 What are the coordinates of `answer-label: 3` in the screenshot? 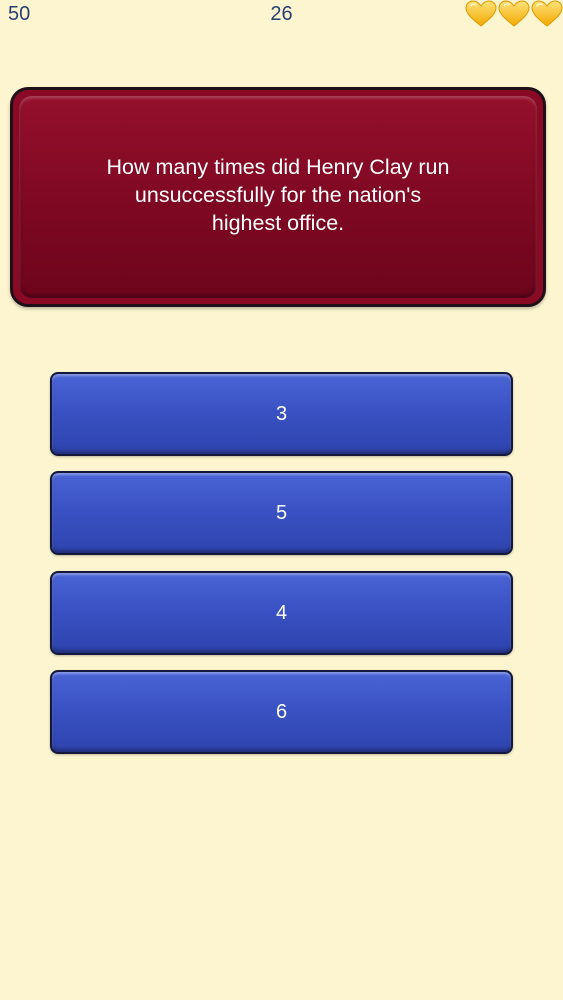 It's located at (281, 413).